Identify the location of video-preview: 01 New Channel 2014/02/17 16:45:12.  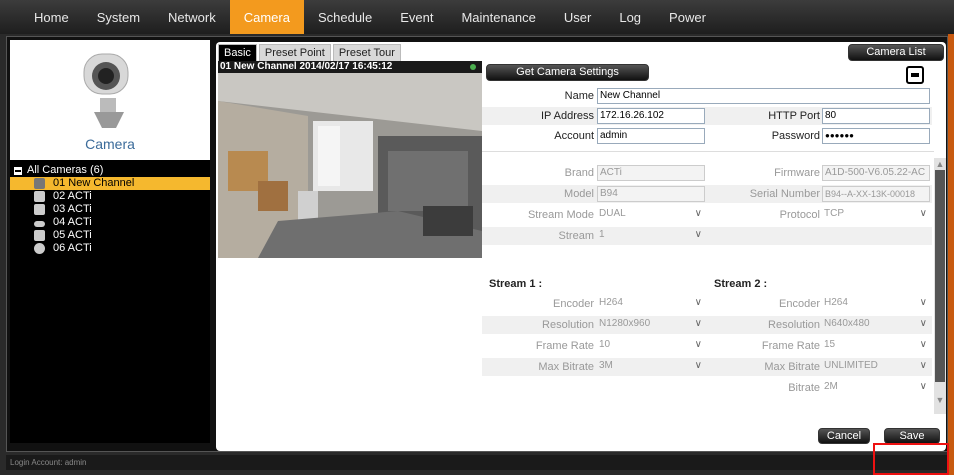
(350, 159).